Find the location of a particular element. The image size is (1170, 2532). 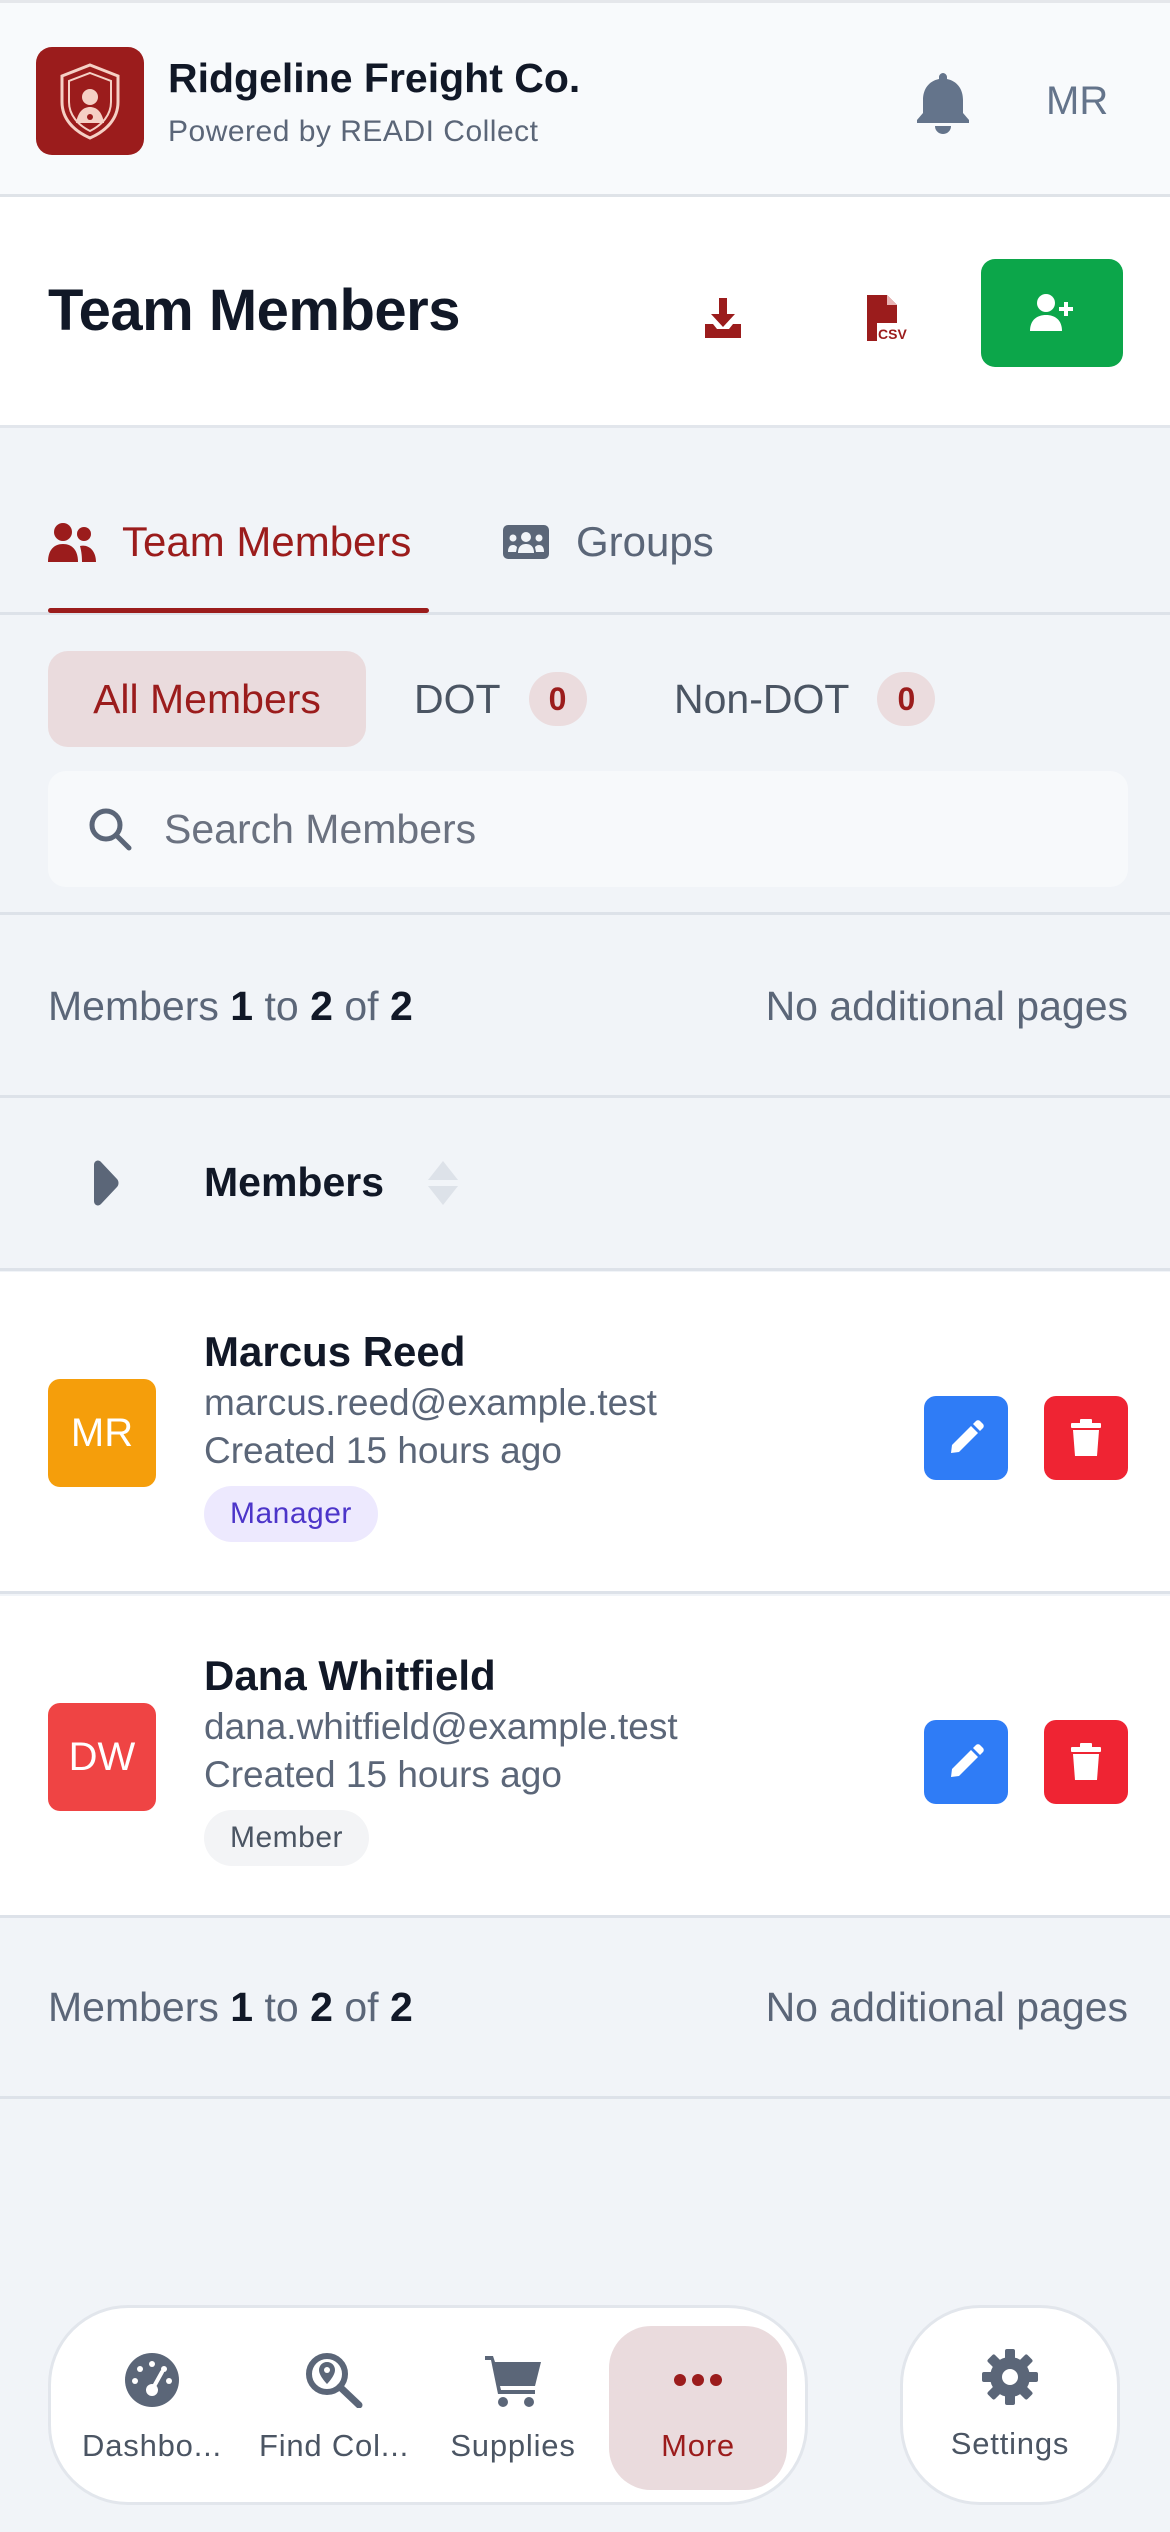

tab-groups: Groups is located at coordinates (608, 542).